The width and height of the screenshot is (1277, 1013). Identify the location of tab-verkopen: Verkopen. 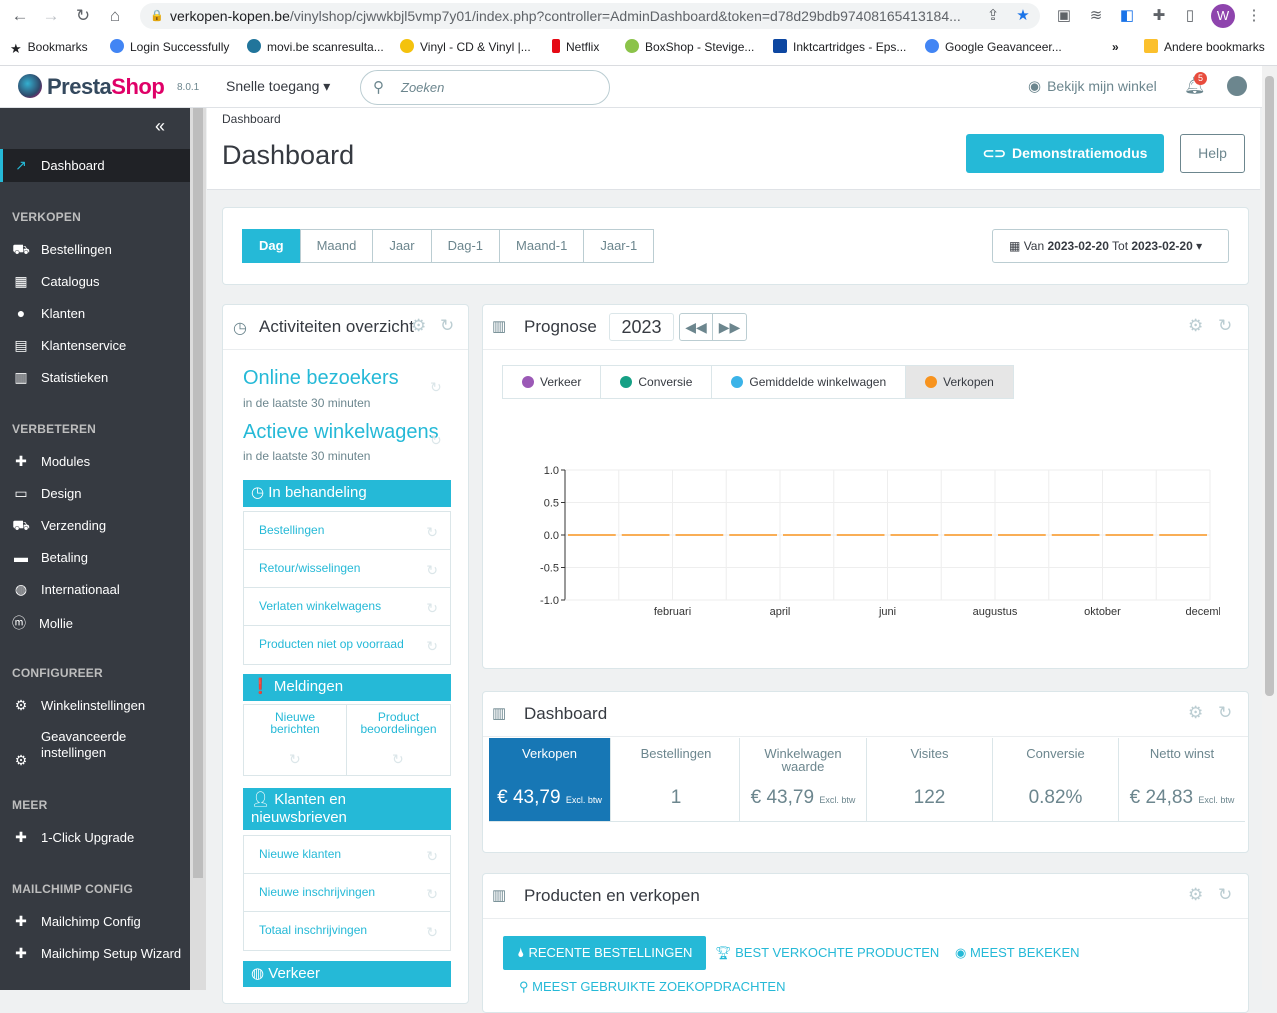
(959, 382).